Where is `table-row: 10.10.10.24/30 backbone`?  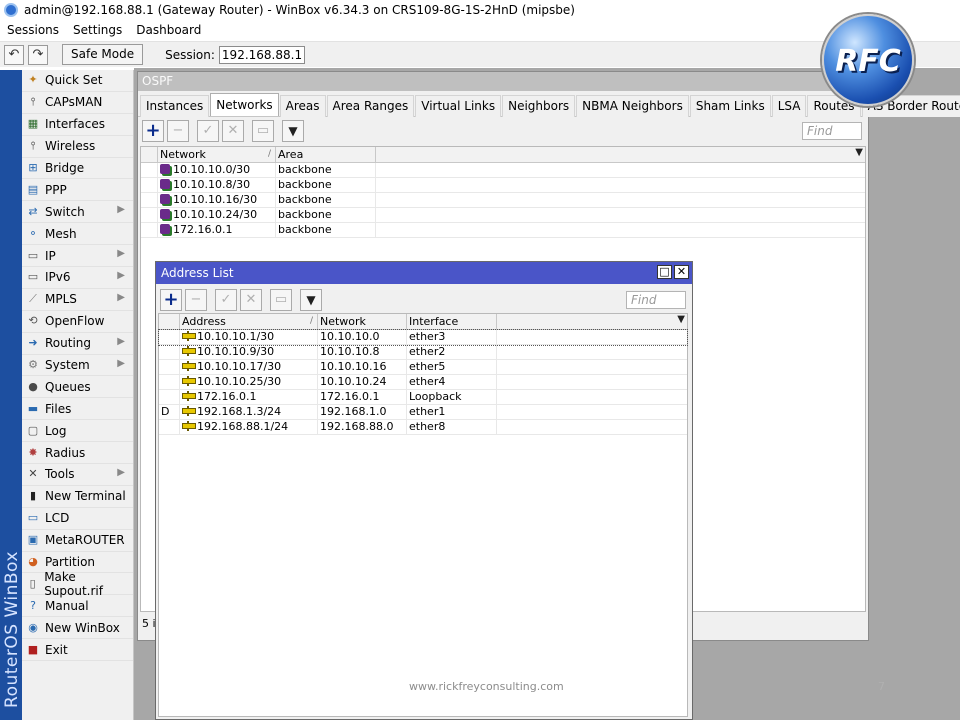 table-row: 10.10.10.24/30 backbone is located at coordinates (503, 215).